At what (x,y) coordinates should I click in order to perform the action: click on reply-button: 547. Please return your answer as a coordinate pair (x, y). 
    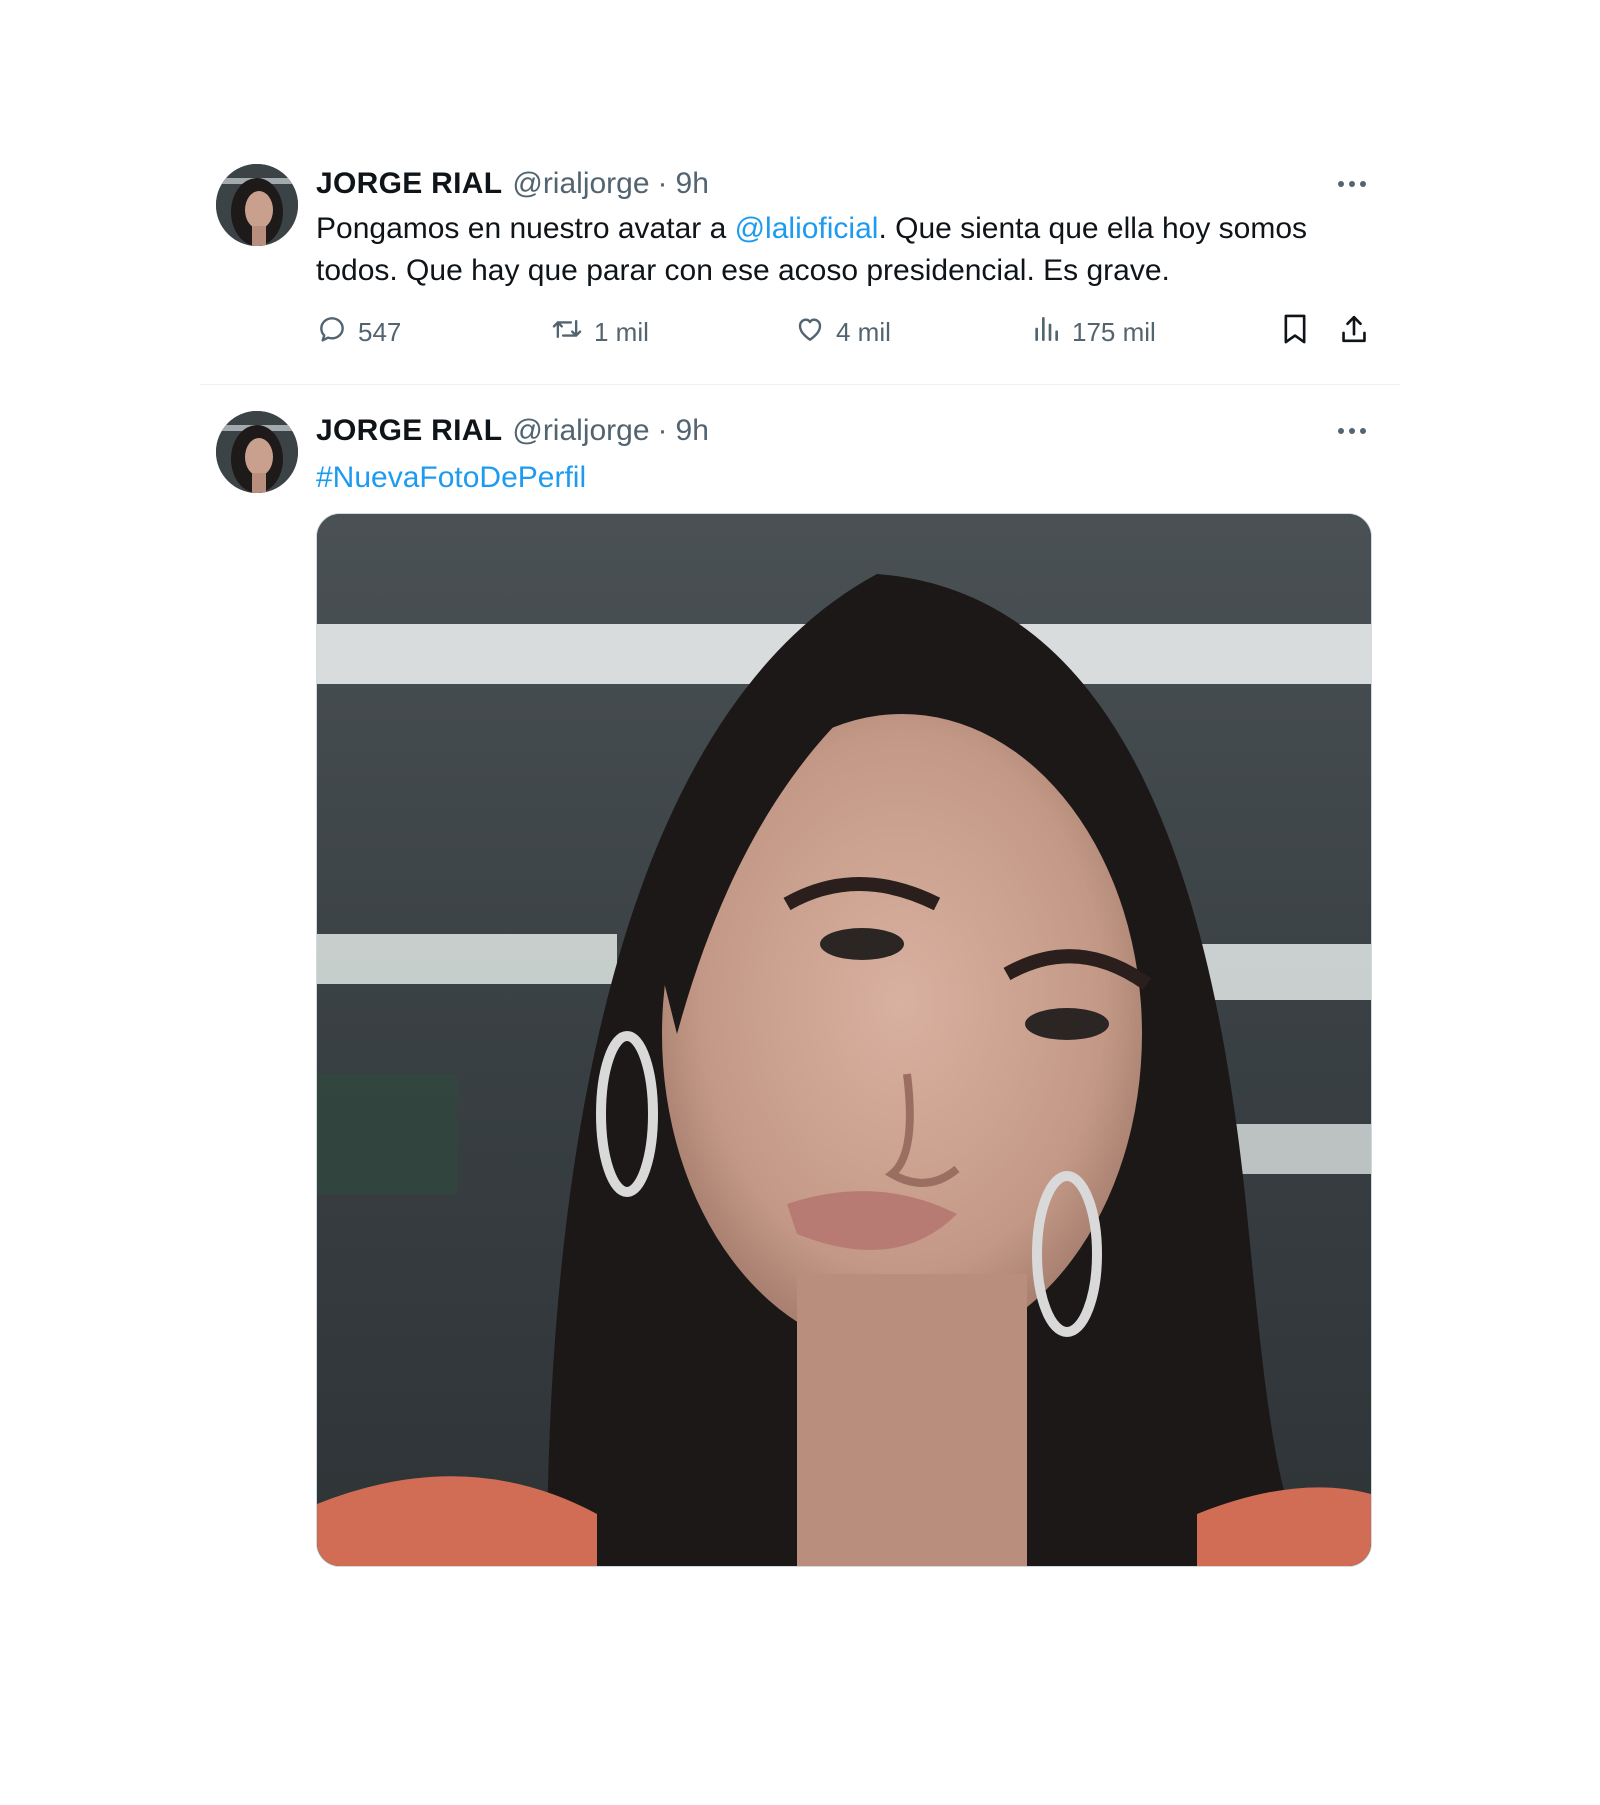
    Looking at the image, I should click on (358, 332).